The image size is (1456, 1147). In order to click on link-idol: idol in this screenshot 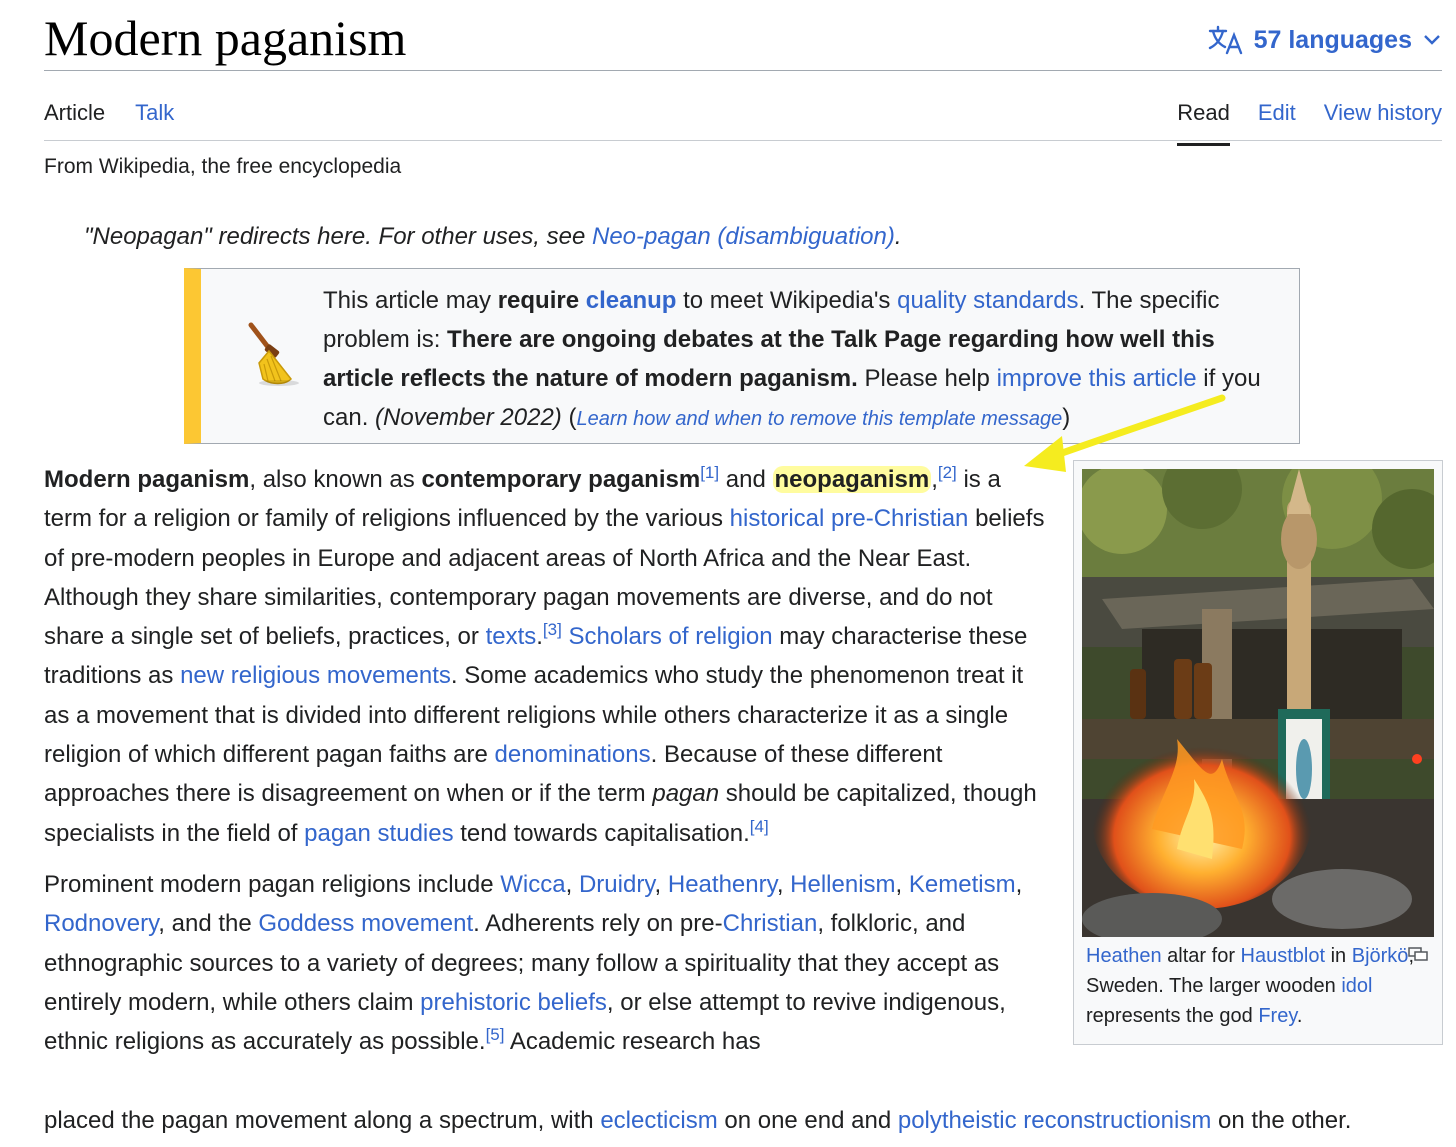, I will do `click(1356, 986)`.